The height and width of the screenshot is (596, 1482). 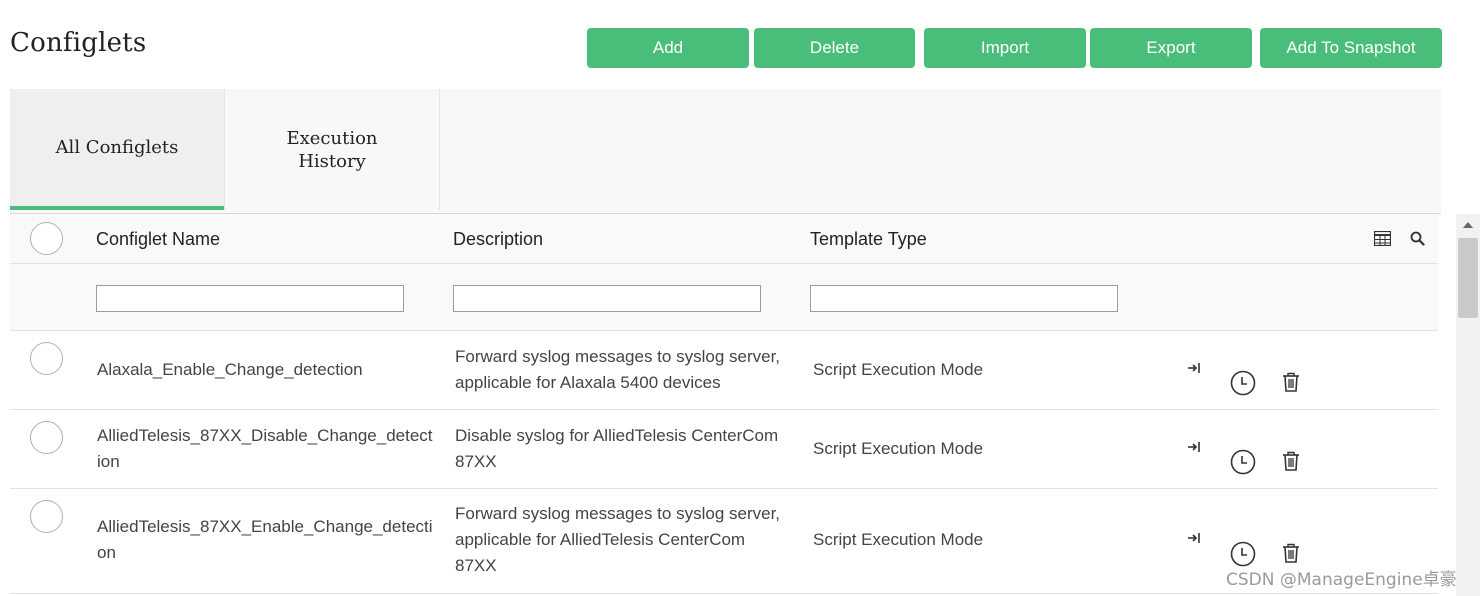 I want to click on select-all-radio, so click(x=46, y=238).